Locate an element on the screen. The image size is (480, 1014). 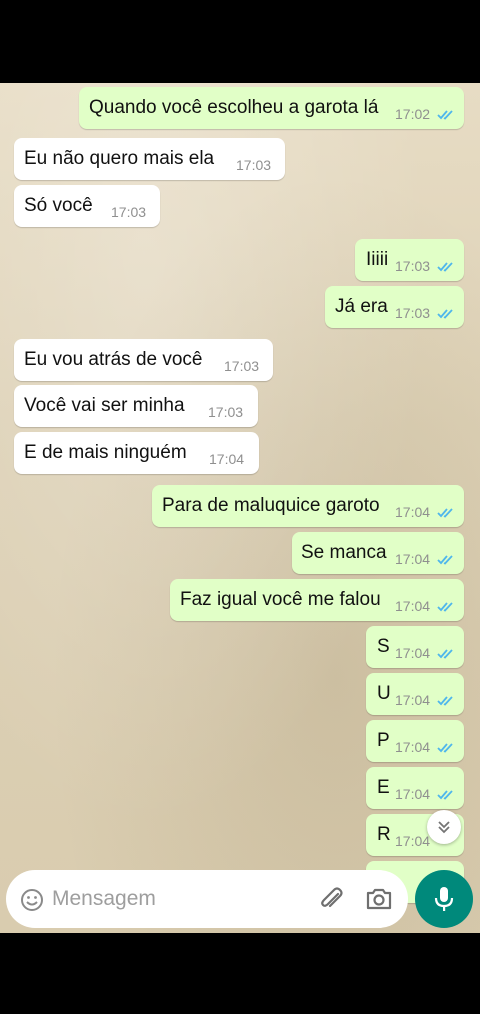
message-bubble-outgoing: Já era 17:03 is located at coordinates (394, 307).